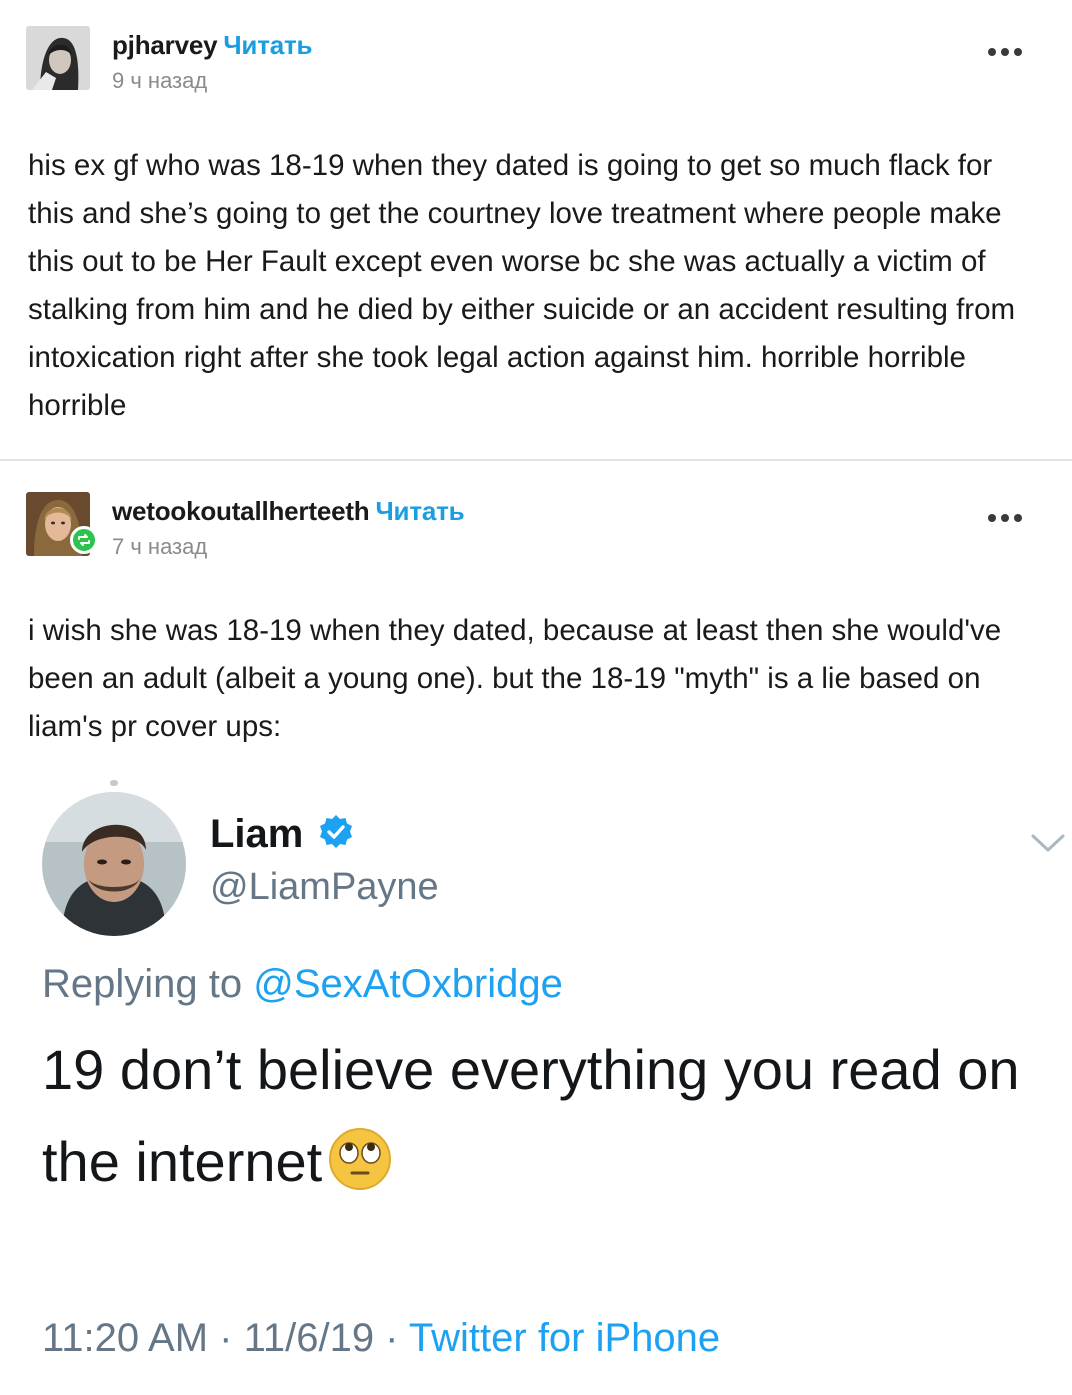 This screenshot has width=1072, height=1395. I want to click on replying-to-label: Replying to, so click(142, 984).